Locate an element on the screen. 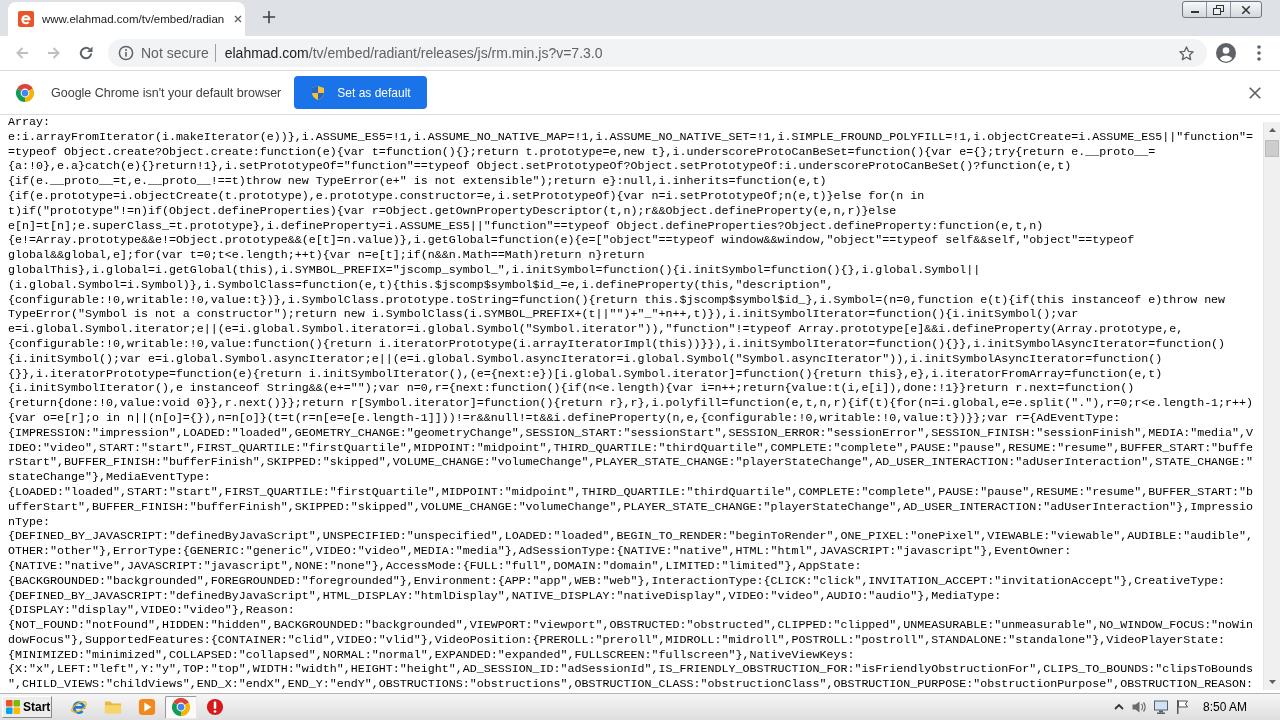 This screenshot has width=1280, height=720. code-line: IDEO:"video",START:"start",FIRST_QUARTILE:"firstQuartile",MIDPOINT:"midpoint",THIRD_QUARTILE:"thirdQuartile",COMPLETE:"complete",PAUSE:"pause",RESUME:"resume",BUFFER_START:"buffe is located at coordinates (631, 448).